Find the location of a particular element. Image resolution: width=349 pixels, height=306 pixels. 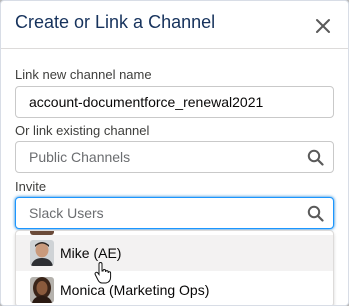

existing-channel-placeholder: Public Channels is located at coordinates (80, 157).